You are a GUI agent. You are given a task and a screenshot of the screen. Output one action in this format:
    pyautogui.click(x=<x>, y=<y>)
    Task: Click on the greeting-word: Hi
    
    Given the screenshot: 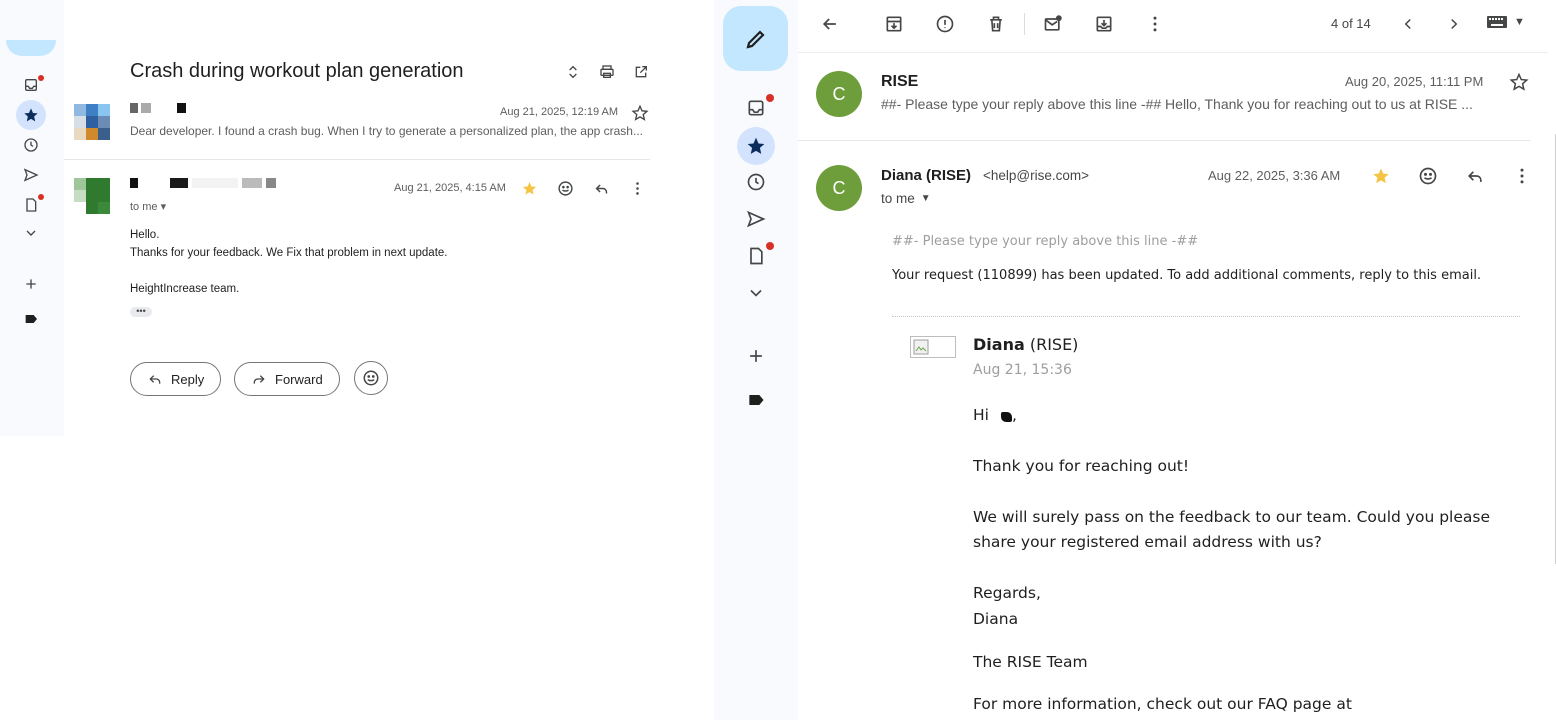 What is the action you would take?
    pyautogui.click(x=981, y=415)
    